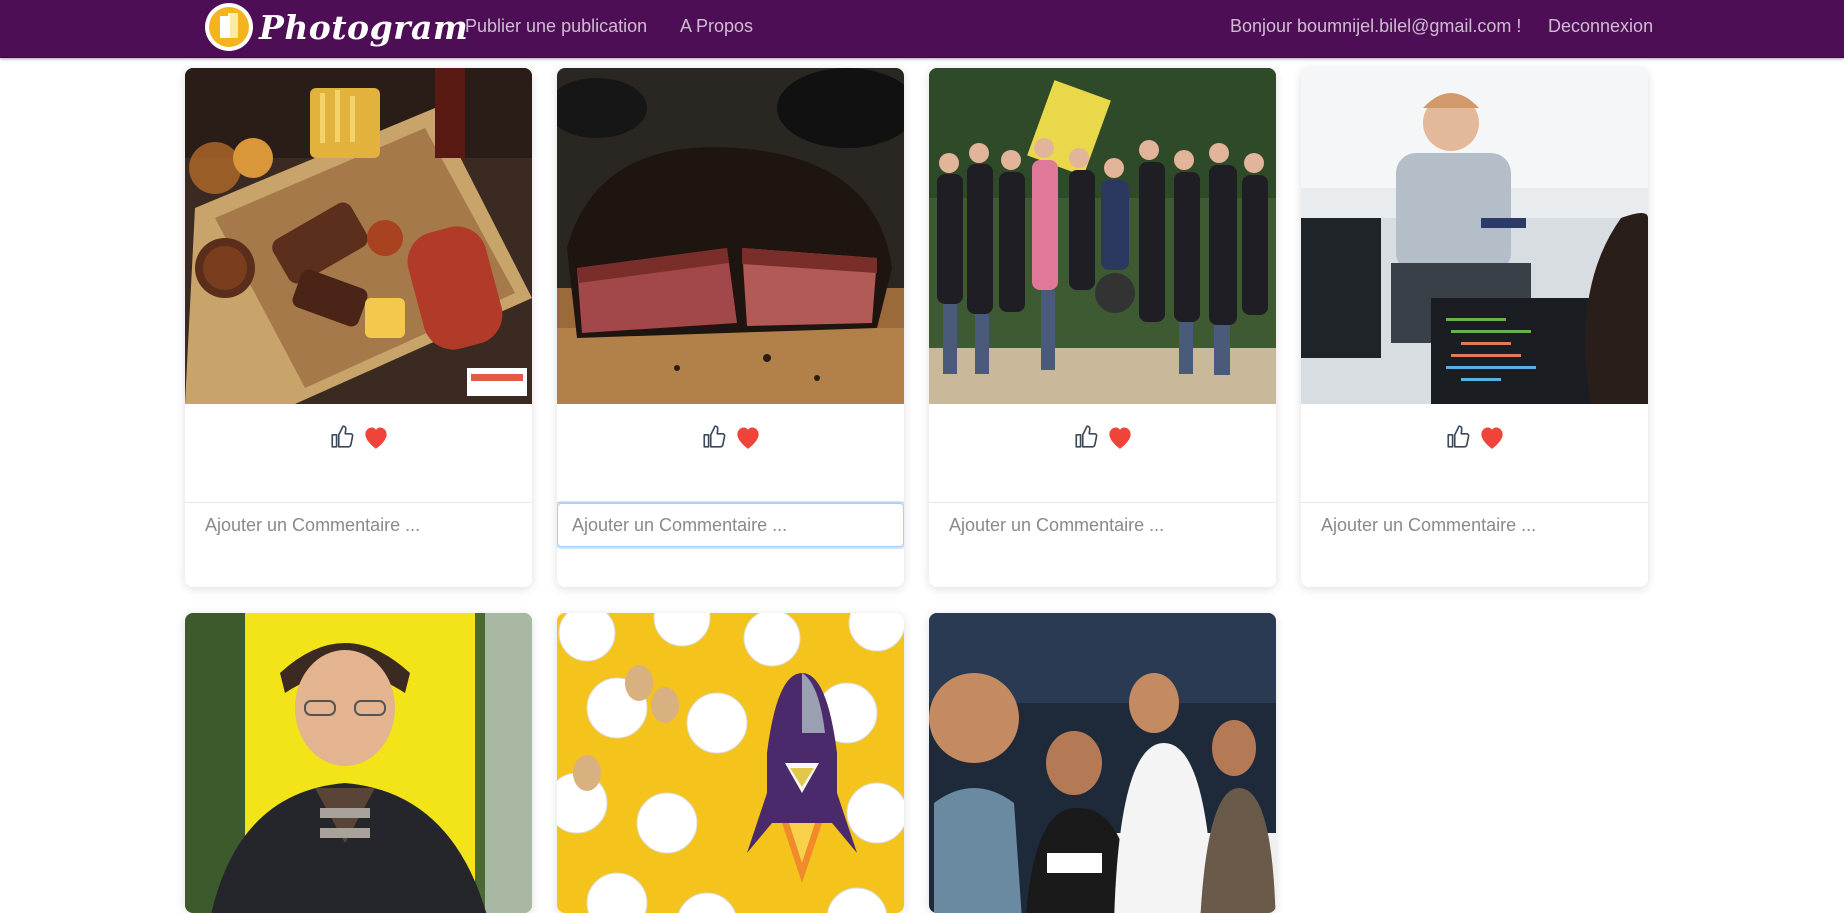 The width and height of the screenshot is (1844, 913). What do you see at coordinates (1376, 26) in the screenshot?
I see `user-greeting: Bonjour boumnijel.bilel@gmail.com !` at bounding box center [1376, 26].